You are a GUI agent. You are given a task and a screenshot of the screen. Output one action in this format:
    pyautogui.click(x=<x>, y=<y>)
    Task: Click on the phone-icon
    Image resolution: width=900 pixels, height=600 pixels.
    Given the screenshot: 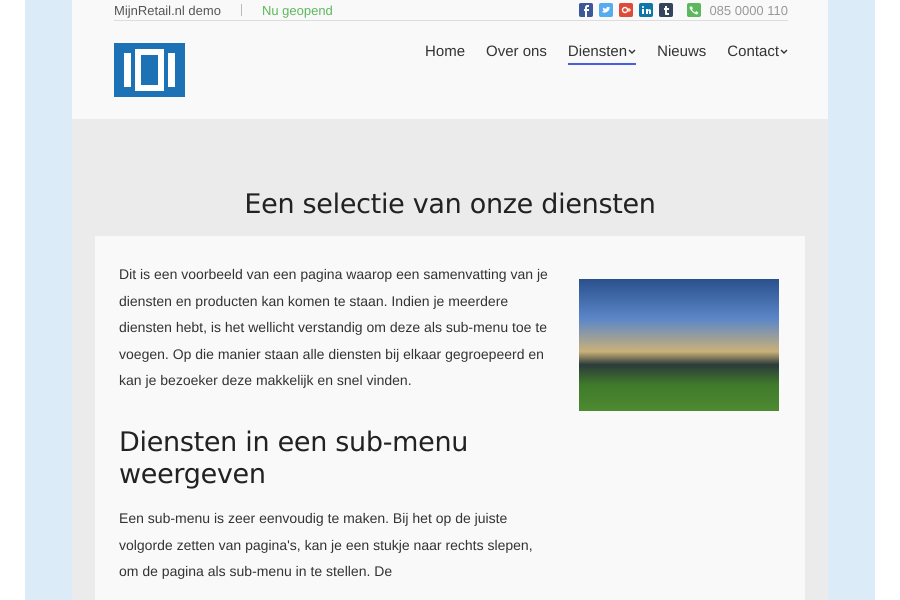 What is the action you would take?
    pyautogui.click(x=694, y=10)
    